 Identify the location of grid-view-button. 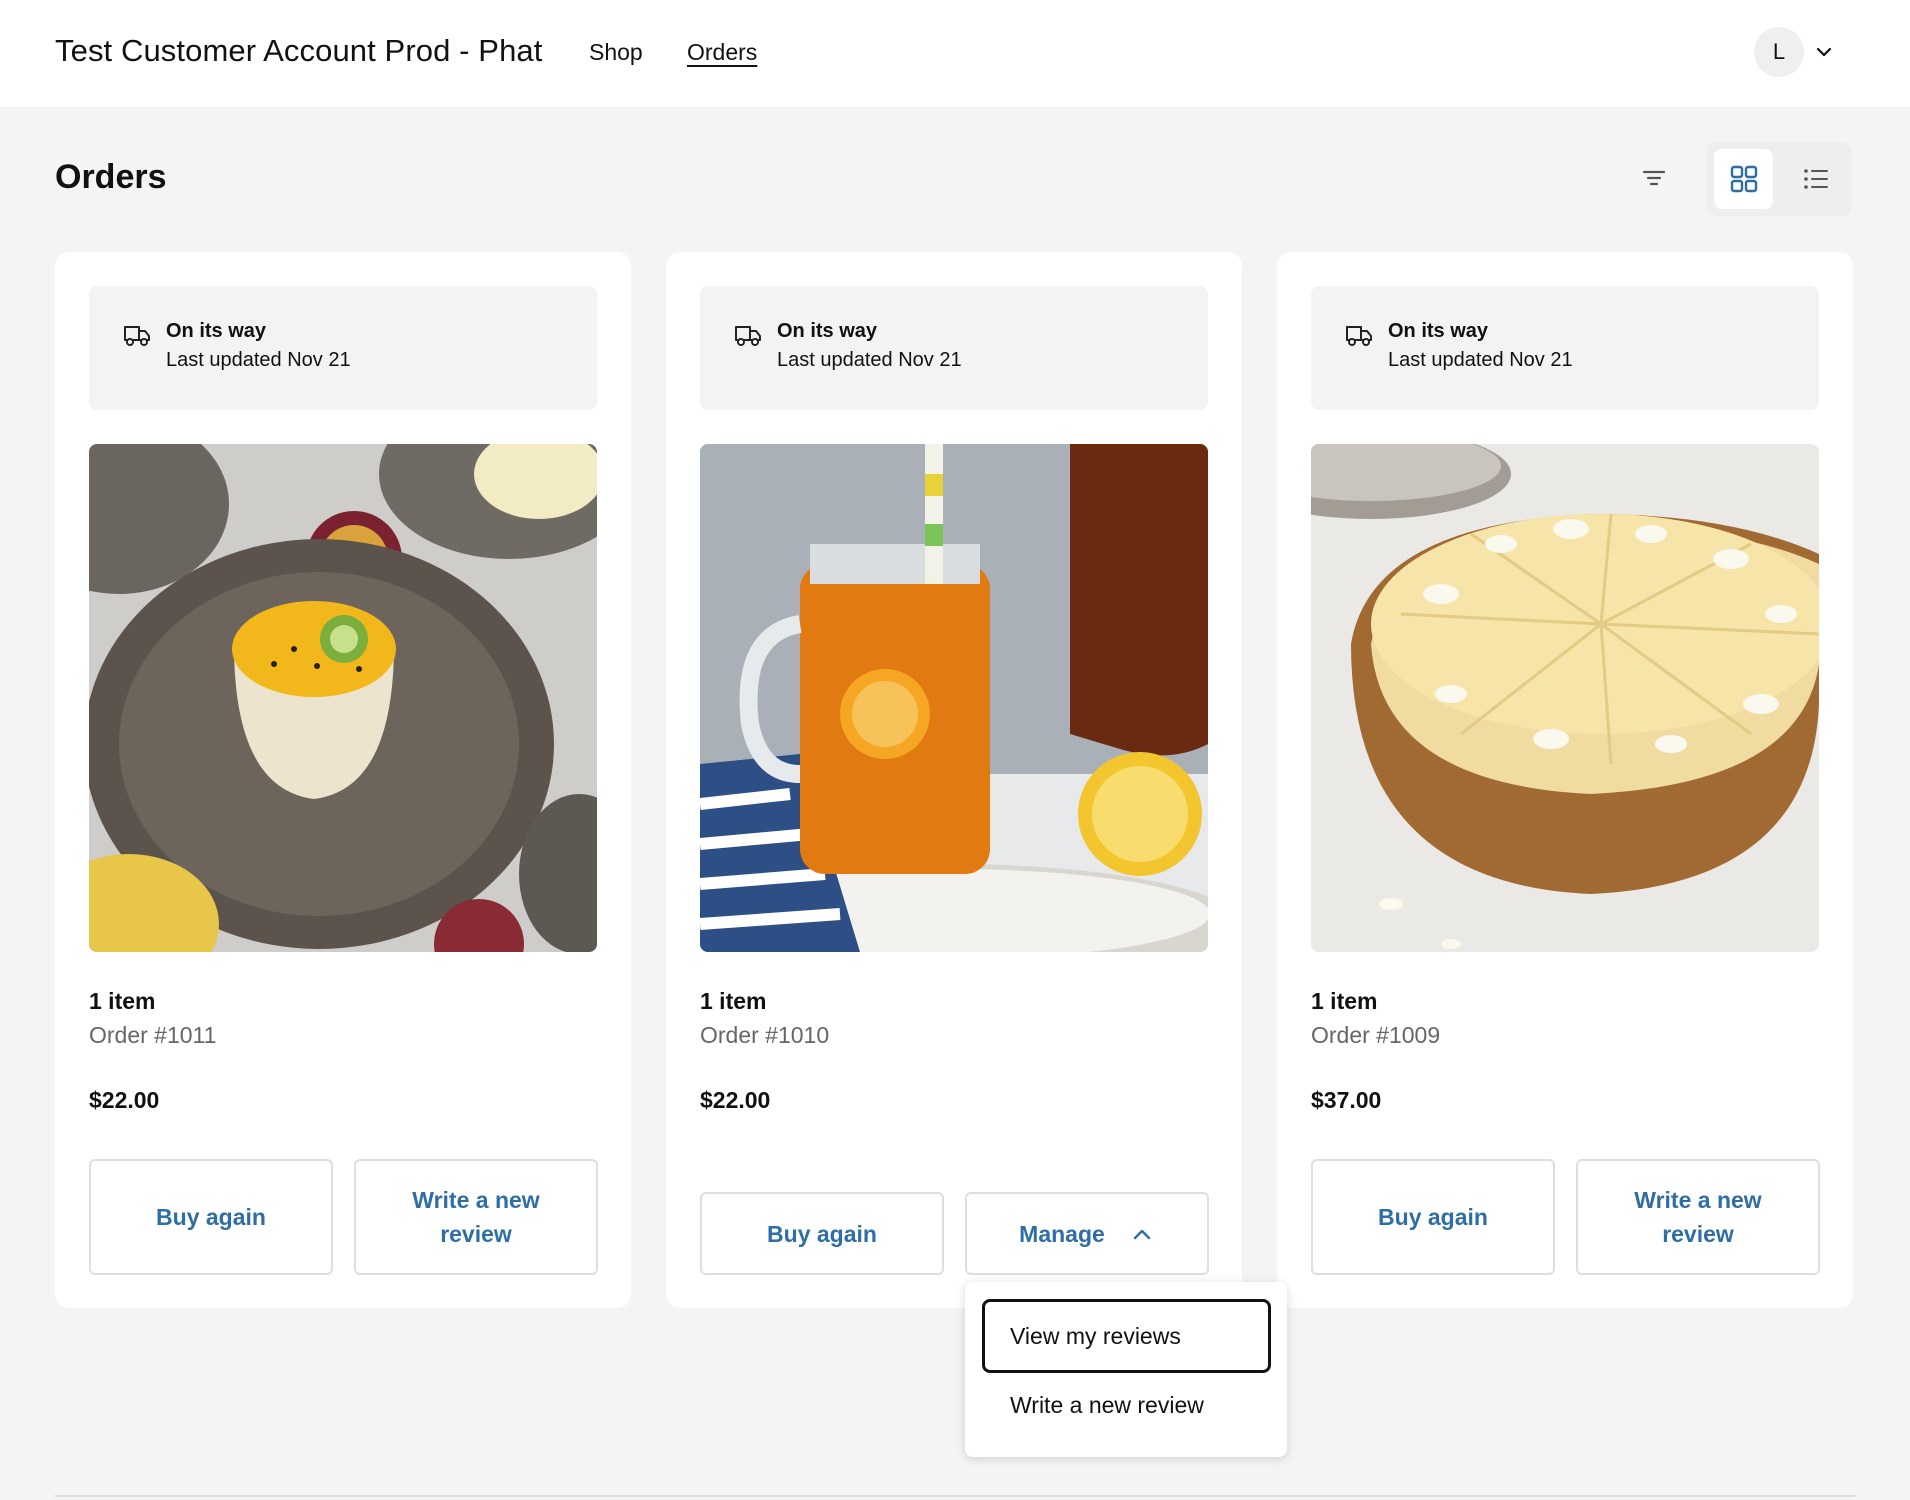
(1743, 179).